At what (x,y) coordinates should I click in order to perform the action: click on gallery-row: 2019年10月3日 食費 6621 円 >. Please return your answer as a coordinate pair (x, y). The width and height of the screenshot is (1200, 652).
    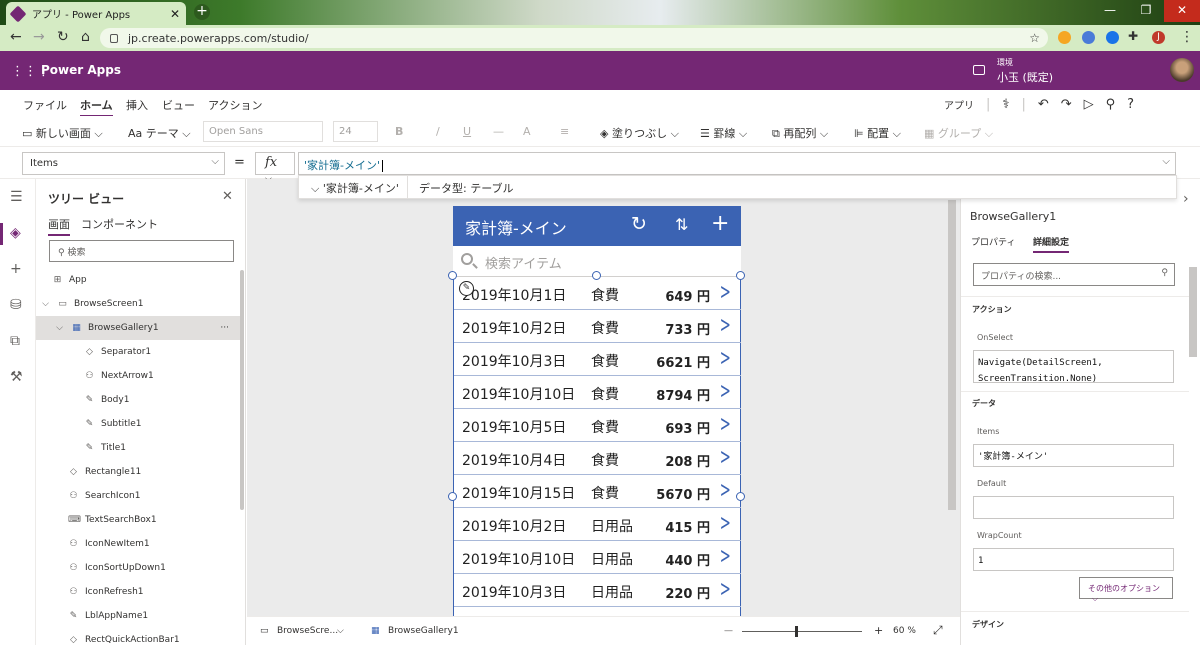
    Looking at the image, I should click on (597, 359).